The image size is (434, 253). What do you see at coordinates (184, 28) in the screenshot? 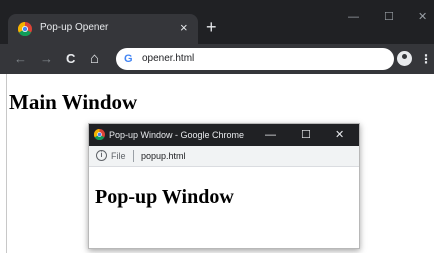
I see `tab-close-icon: ×` at bounding box center [184, 28].